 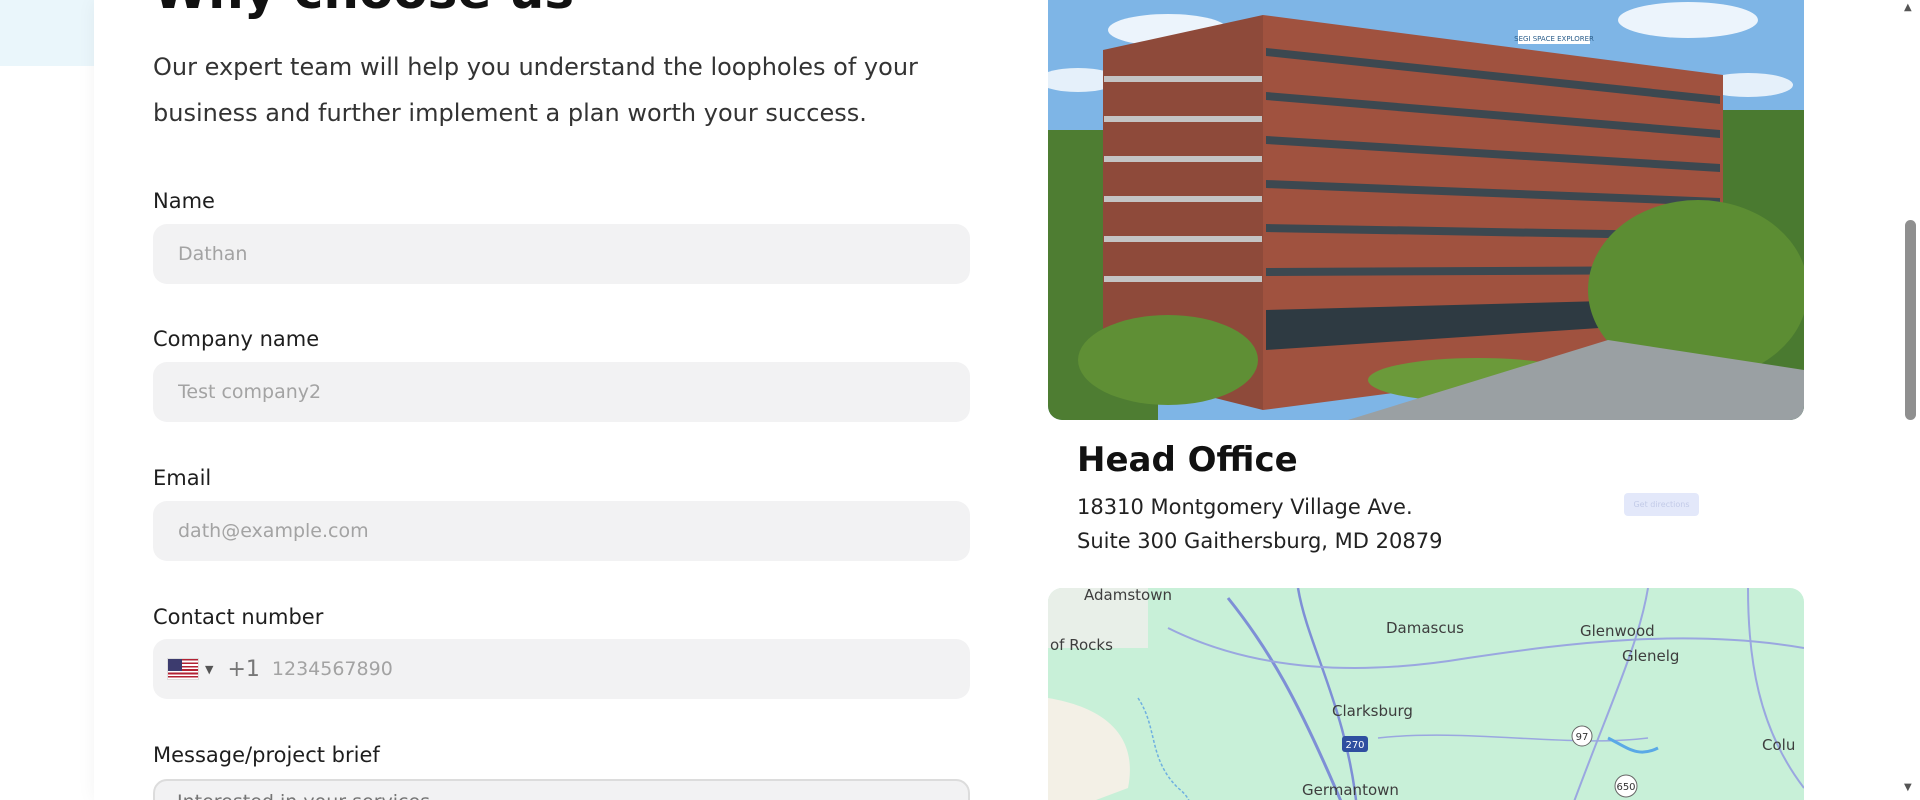 What do you see at coordinates (1260, 541) in the screenshot?
I see `address-line-2: Suite 300 Gaithersburg, MD 20879` at bounding box center [1260, 541].